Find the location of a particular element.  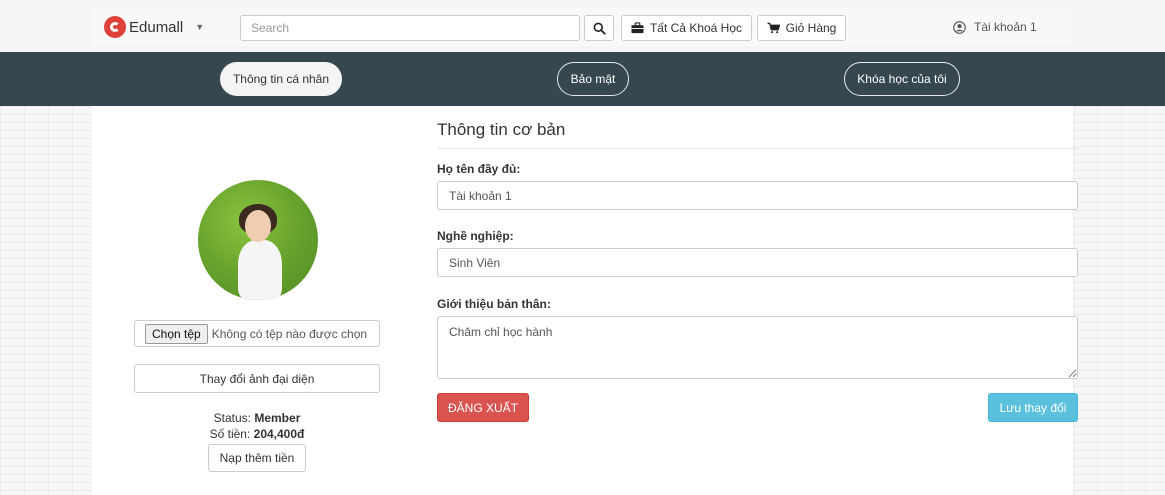

fullname-field is located at coordinates (757, 195).